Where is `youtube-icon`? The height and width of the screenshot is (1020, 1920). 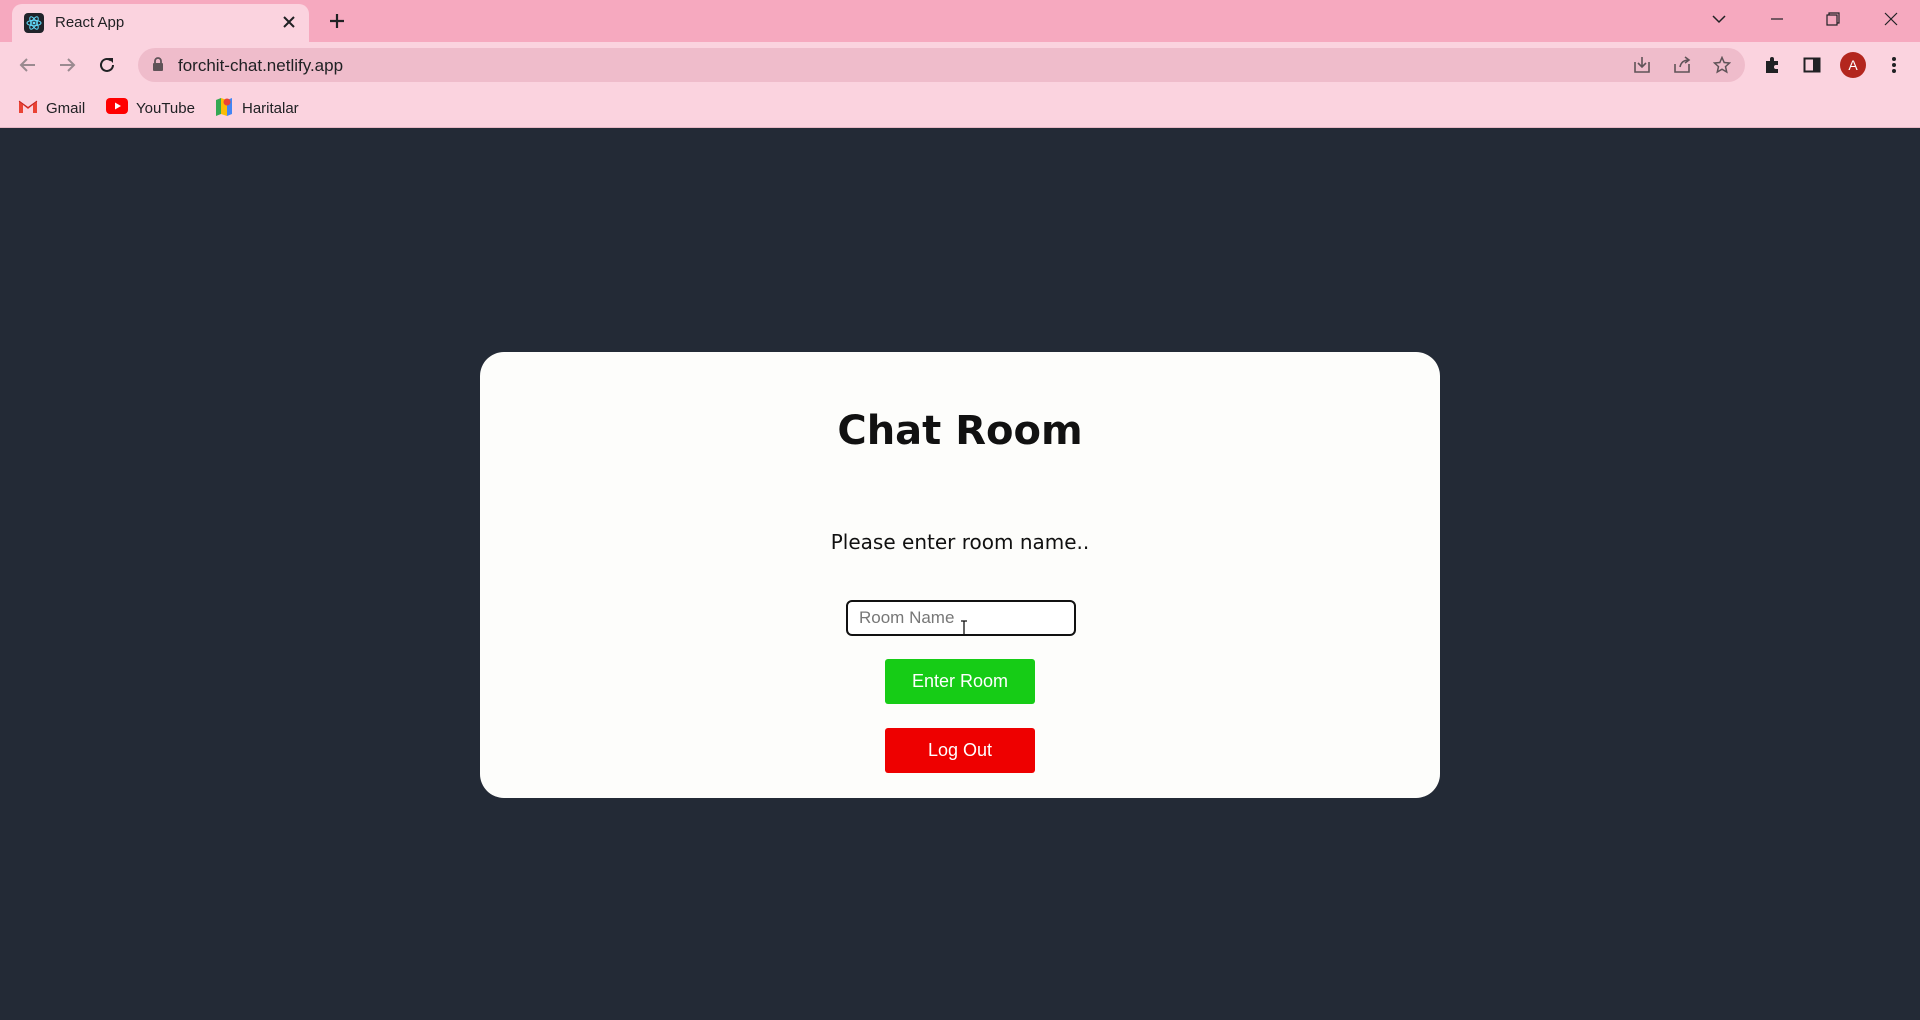
youtube-icon is located at coordinates (117, 108).